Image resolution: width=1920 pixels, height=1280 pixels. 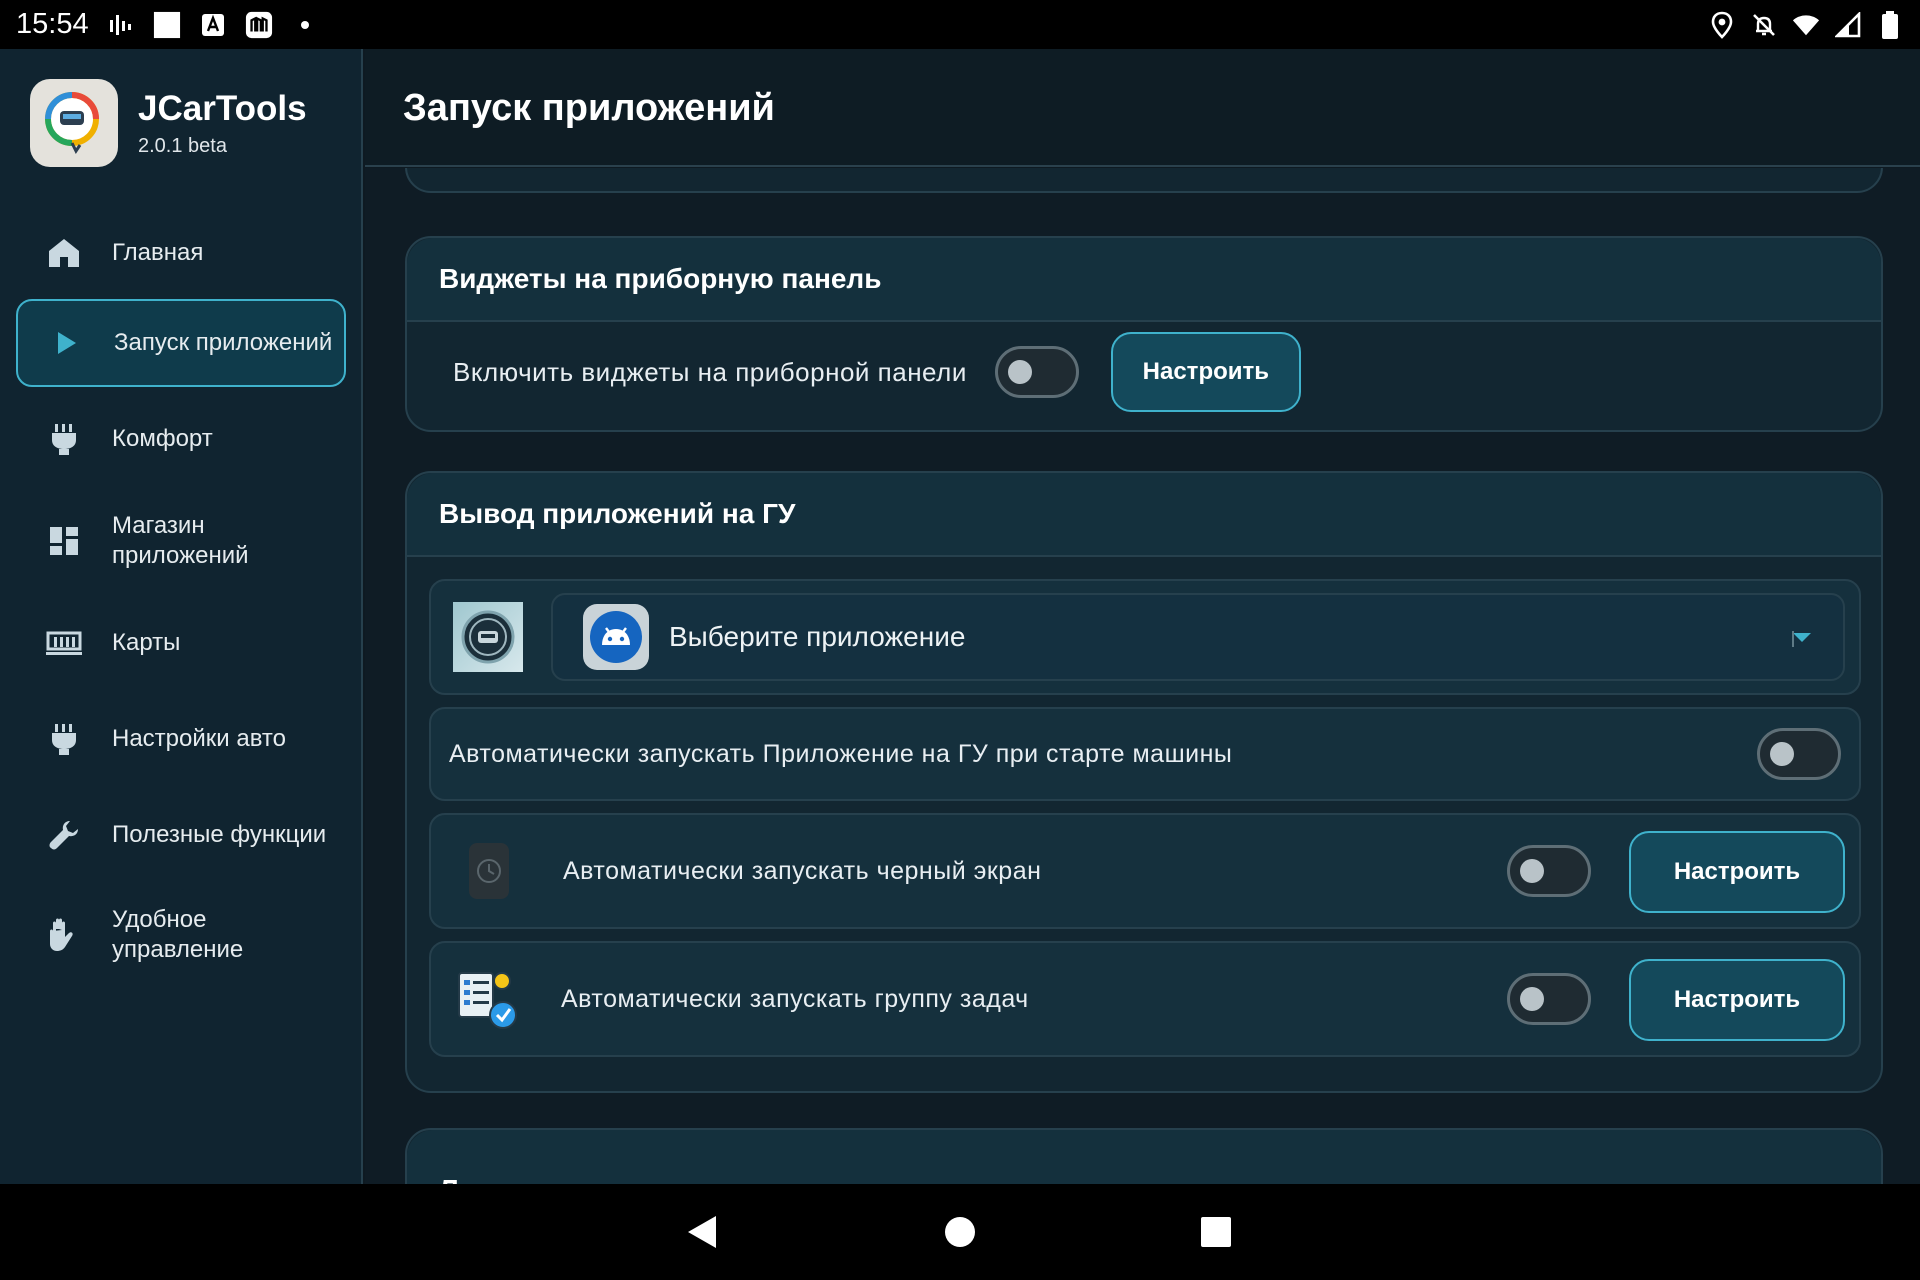 What do you see at coordinates (616, 637) in the screenshot?
I see `android-icon` at bounding box center [616, 637].